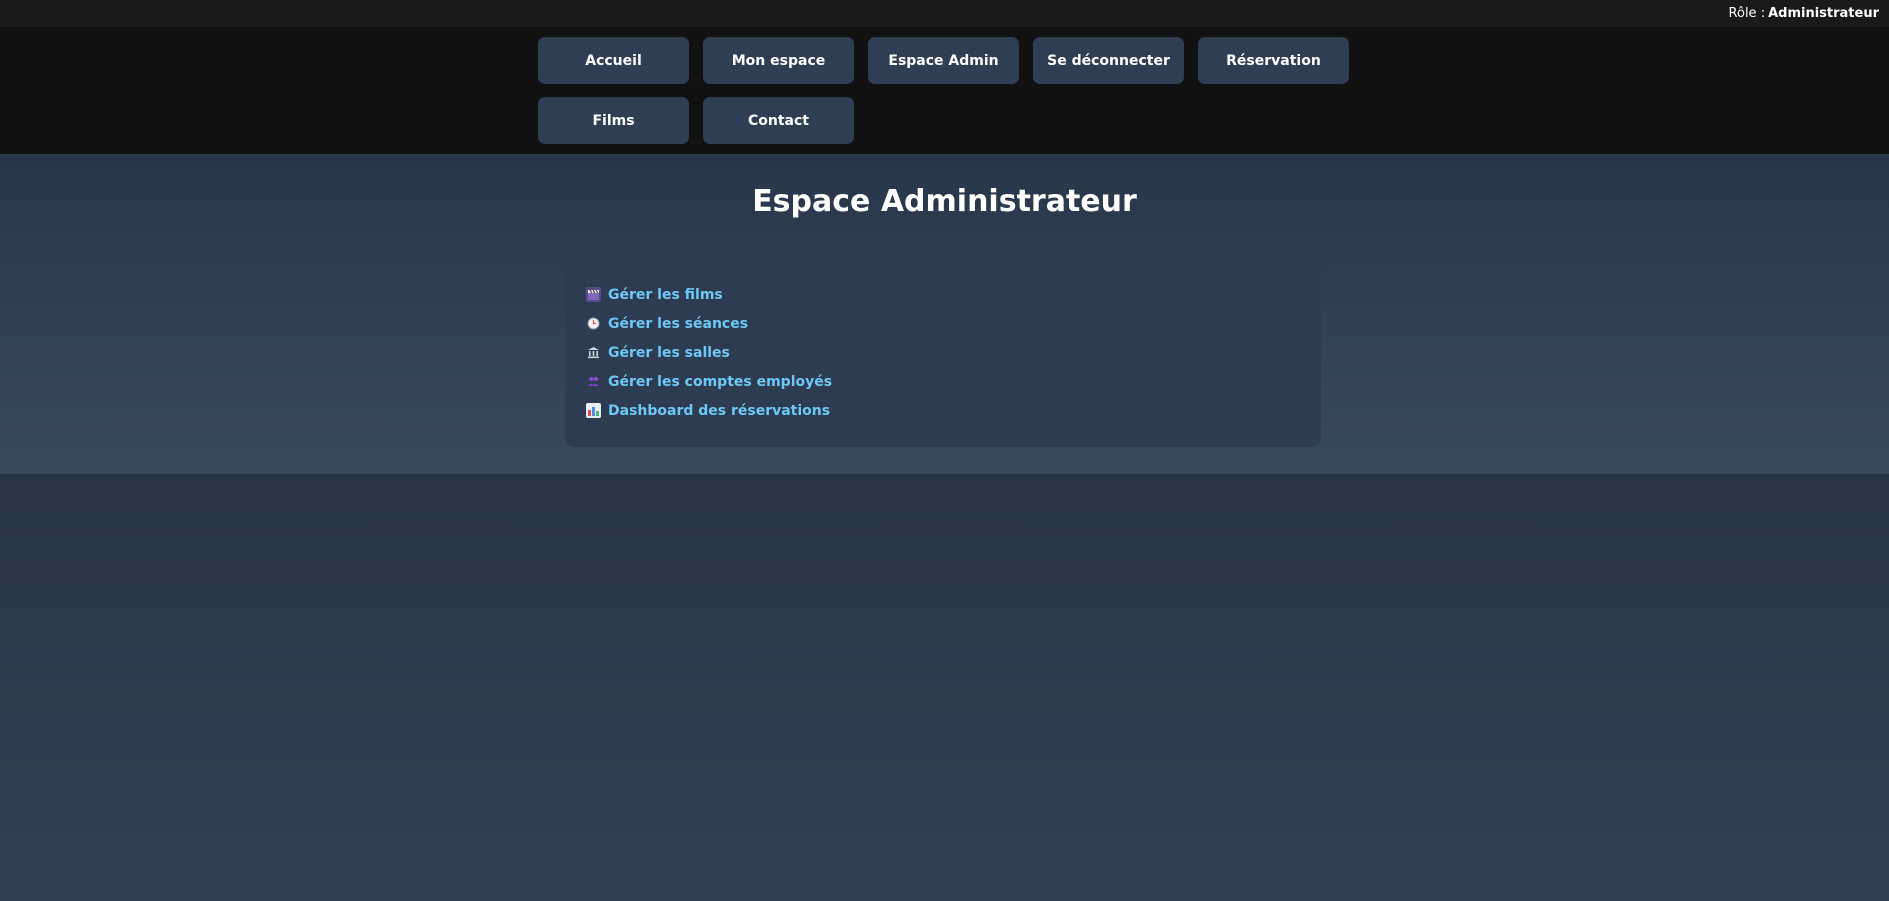 This screenshot has width=1889, height=901. Describe the element at coordinates (943, 323) in the screenshot. I see `list-item: Gérer les séances` at that location.